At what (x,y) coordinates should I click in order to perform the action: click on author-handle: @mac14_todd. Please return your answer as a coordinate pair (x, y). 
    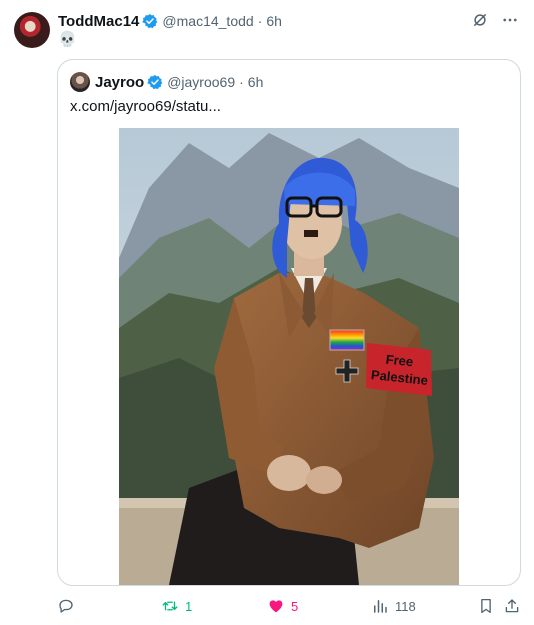
    Looking at the image, I should click on (207, 21).